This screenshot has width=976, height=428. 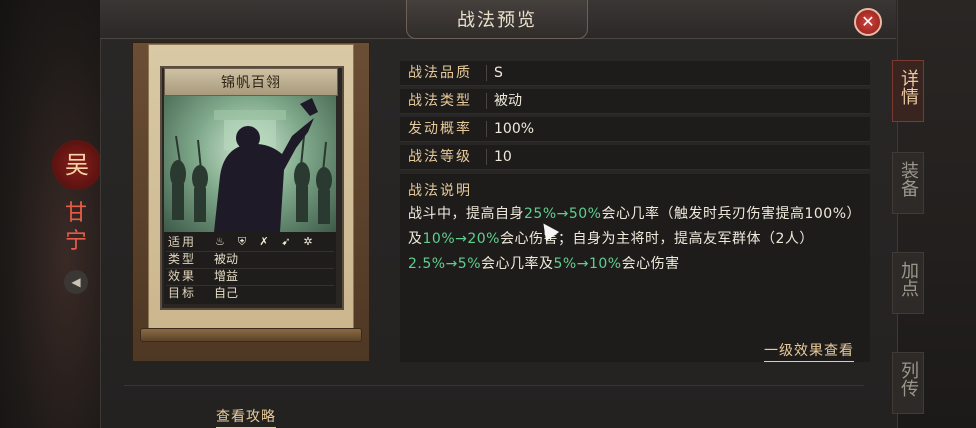 What do you see at coordinates (461, 239) in the screenshot?
I see `desc-highlight: 10%→20%` at bounding box center [461, 239].